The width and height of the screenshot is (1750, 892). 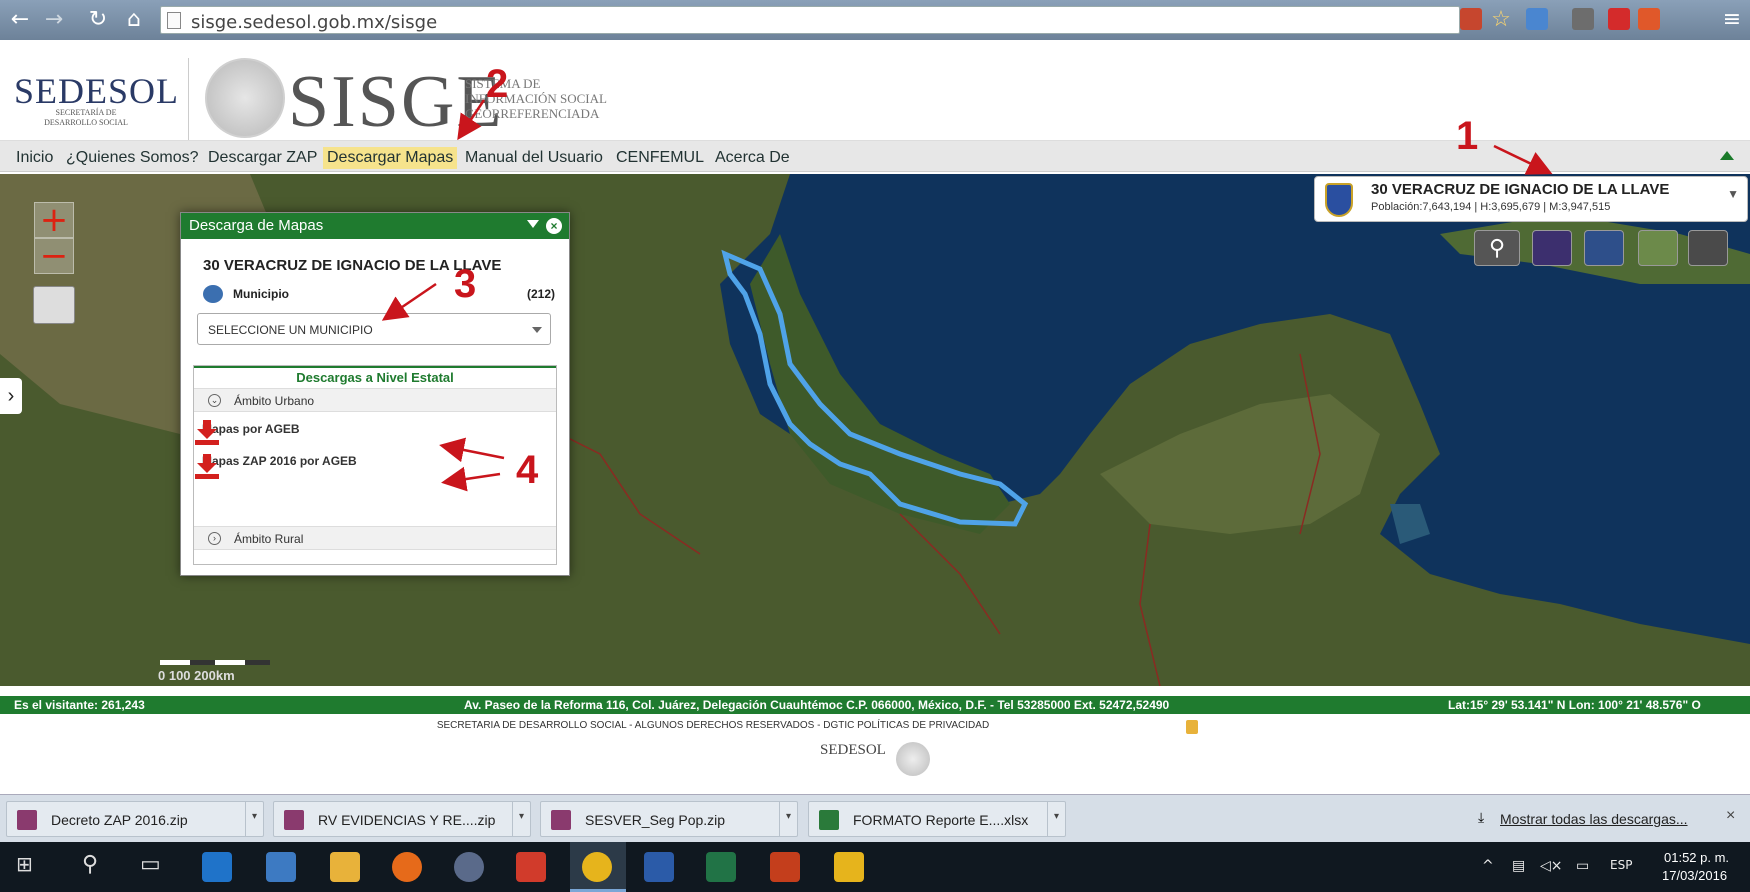 I want to click on notifications-icon: ▭, so click(x=1582, y=866).